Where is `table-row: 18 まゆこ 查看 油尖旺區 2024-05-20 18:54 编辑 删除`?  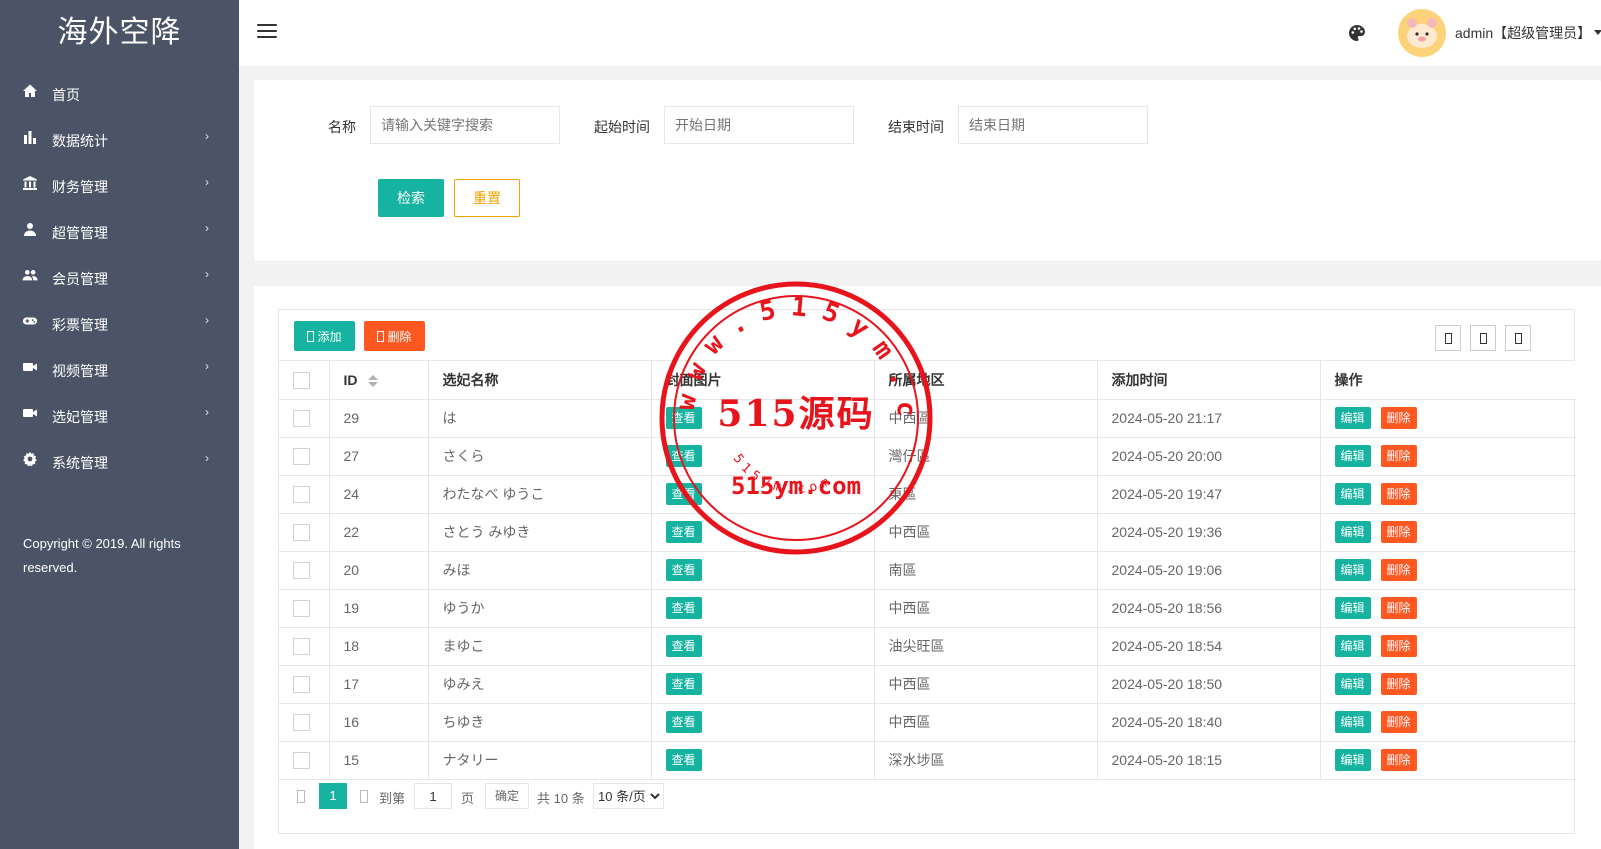 table-row: 18 まゆこ 查看 油尖旺區 2024-05-20 18:54 编辑 删除 is located at coordinates (927, 646).